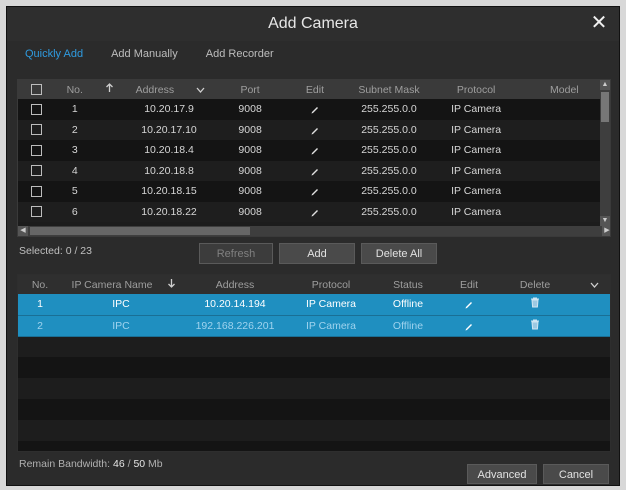 This screenshot has height=490, width=626. I want to click on col-edit: Edit, so click(315, 89).